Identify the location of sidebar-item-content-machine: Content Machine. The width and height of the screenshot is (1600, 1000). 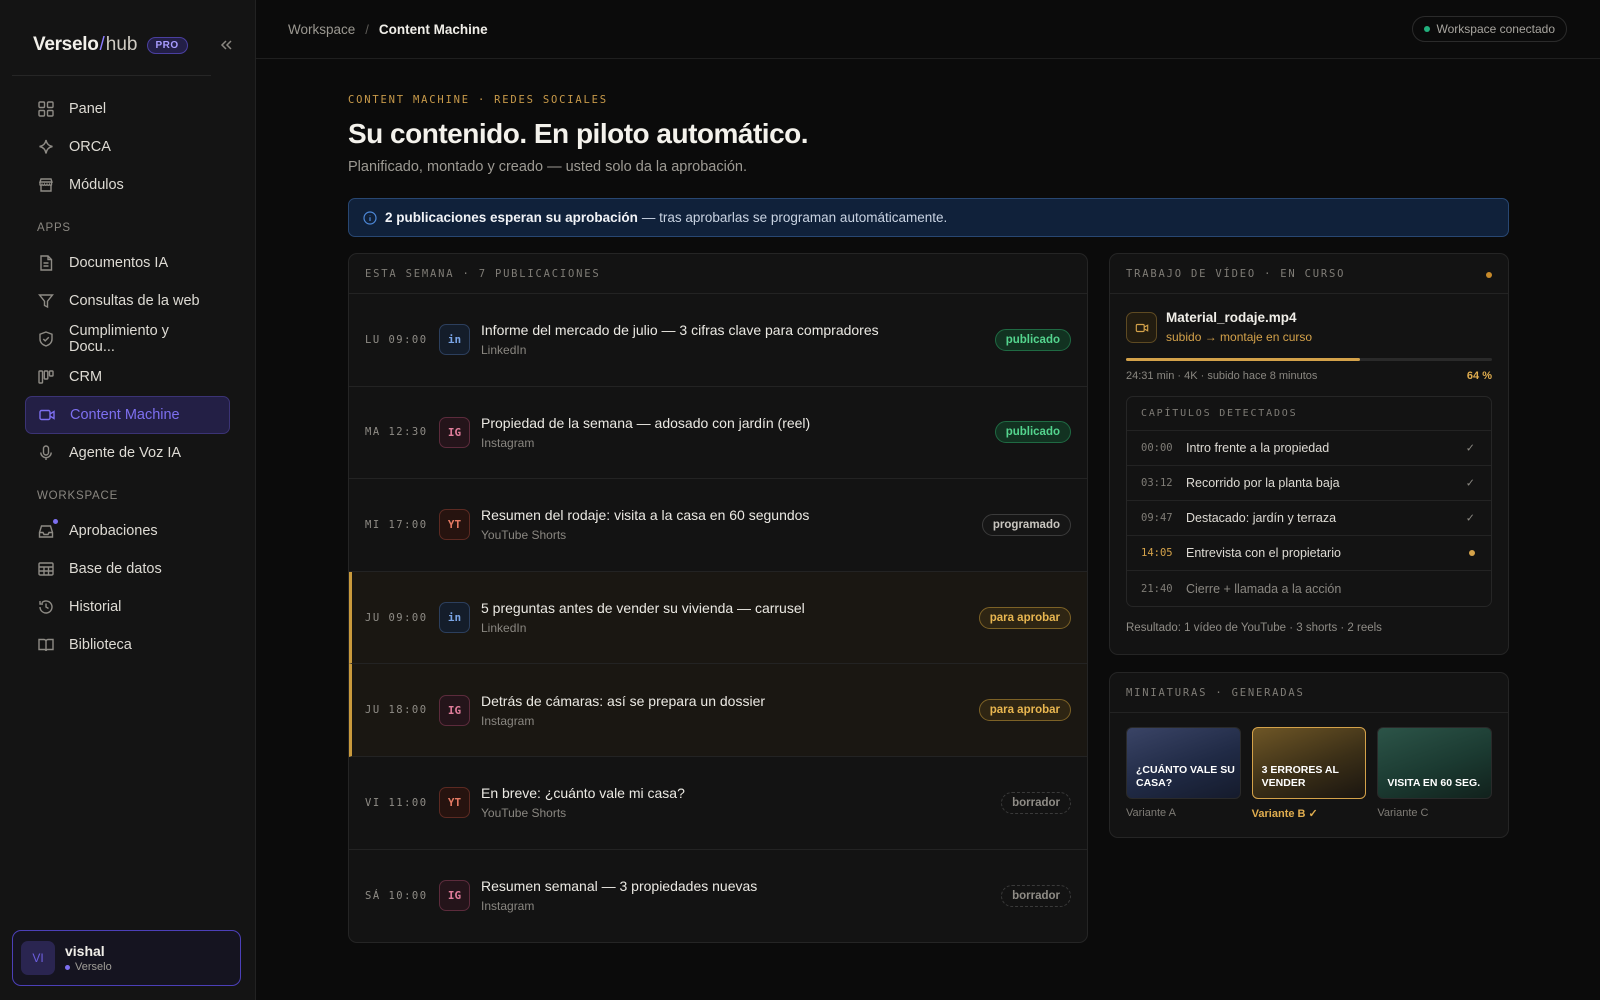
(127, 415).